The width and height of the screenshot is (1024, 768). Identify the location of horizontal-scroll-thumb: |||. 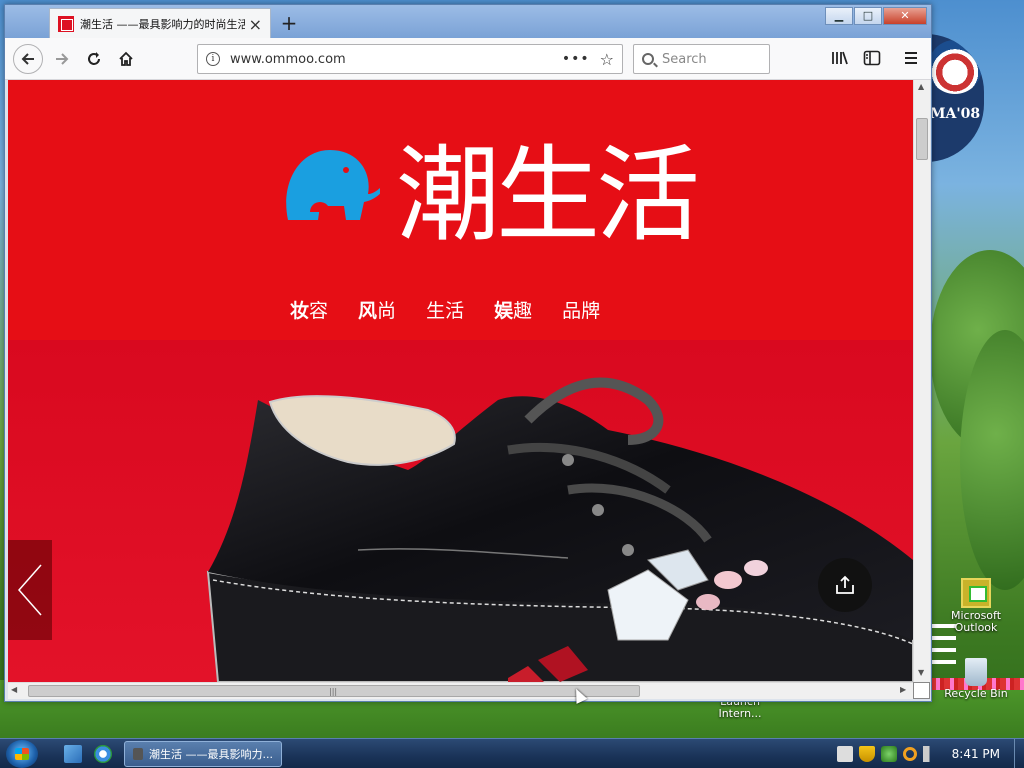
(334, 691).